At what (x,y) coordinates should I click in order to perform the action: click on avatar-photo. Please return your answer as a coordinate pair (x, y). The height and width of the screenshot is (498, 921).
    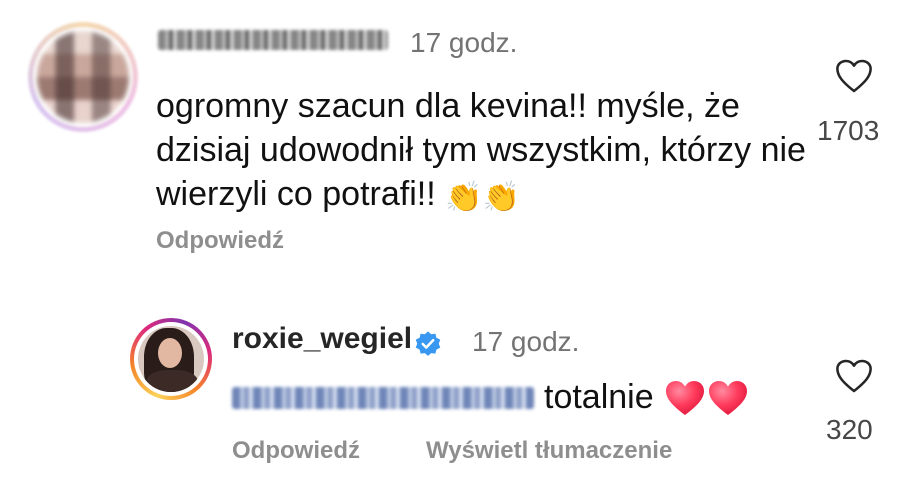
    Looking at the image, I should click on (171, 359).